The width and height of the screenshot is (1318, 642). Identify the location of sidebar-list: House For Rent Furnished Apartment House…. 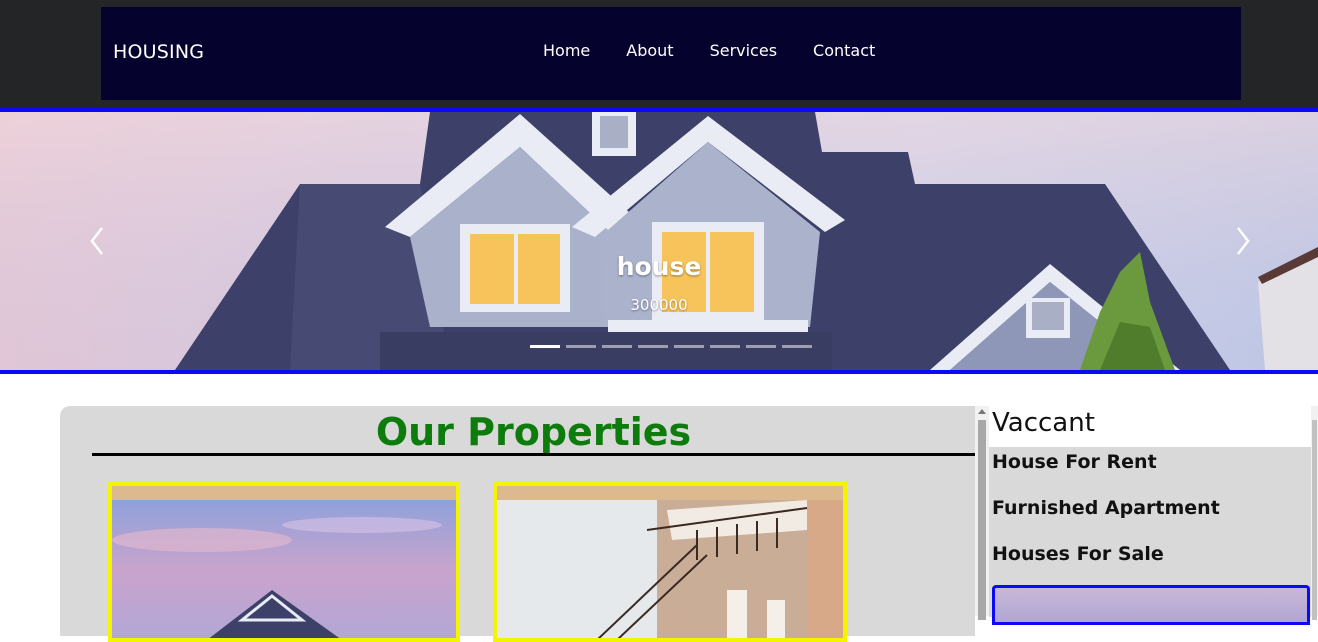
(1150, 536).